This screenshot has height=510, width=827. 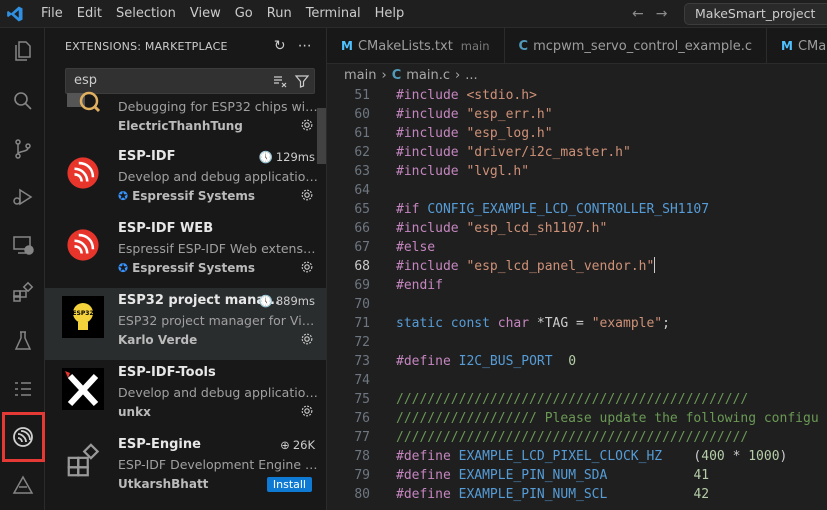 What do you see at coordinates (428, 75) in the screenshot?
I see `breadcrumb-file: main.c` at bounding box center [428, 75].